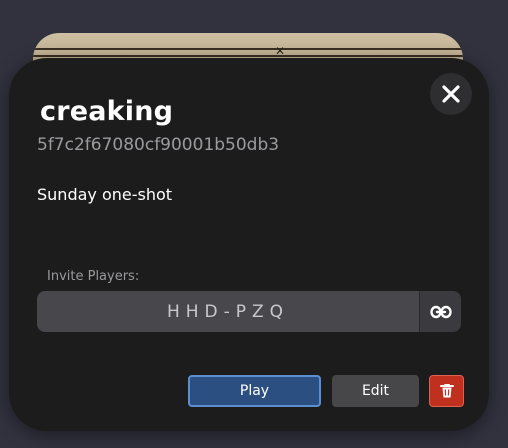  I want to click on invite-code-row: HHD-PZQ, so click(249, 311).